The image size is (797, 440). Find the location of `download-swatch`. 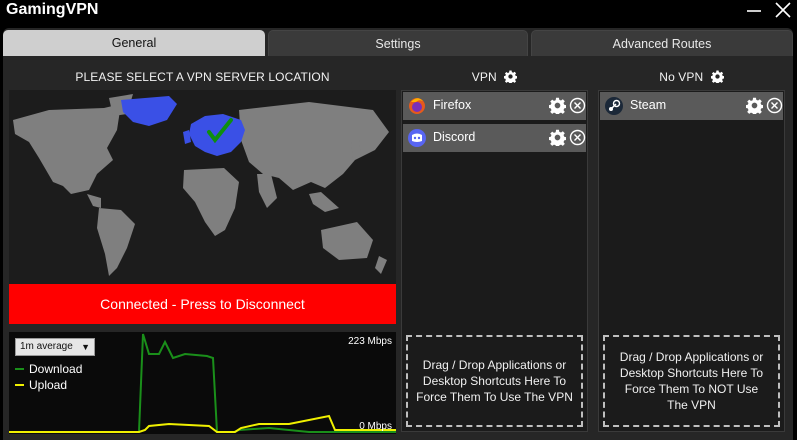

download-swatch is located at coordinates (19, 369).